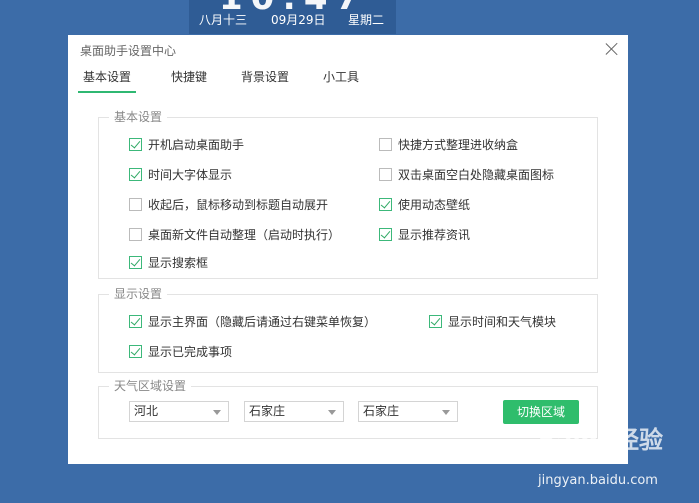 The image size is (699, 503). I want to click on clock-date: 09月29日, so click(298, 20).